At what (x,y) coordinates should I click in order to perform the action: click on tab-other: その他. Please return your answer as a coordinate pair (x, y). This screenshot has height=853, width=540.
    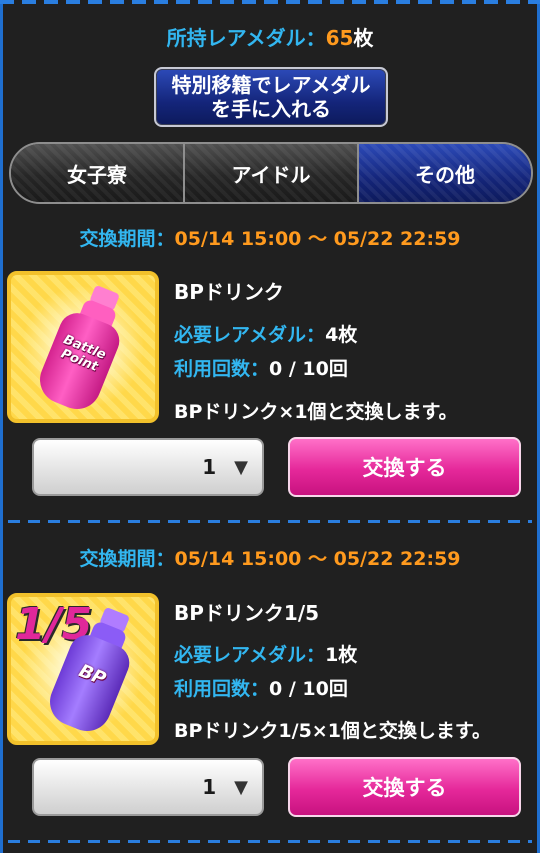
    Looking at the image, I should click on (445, 173).